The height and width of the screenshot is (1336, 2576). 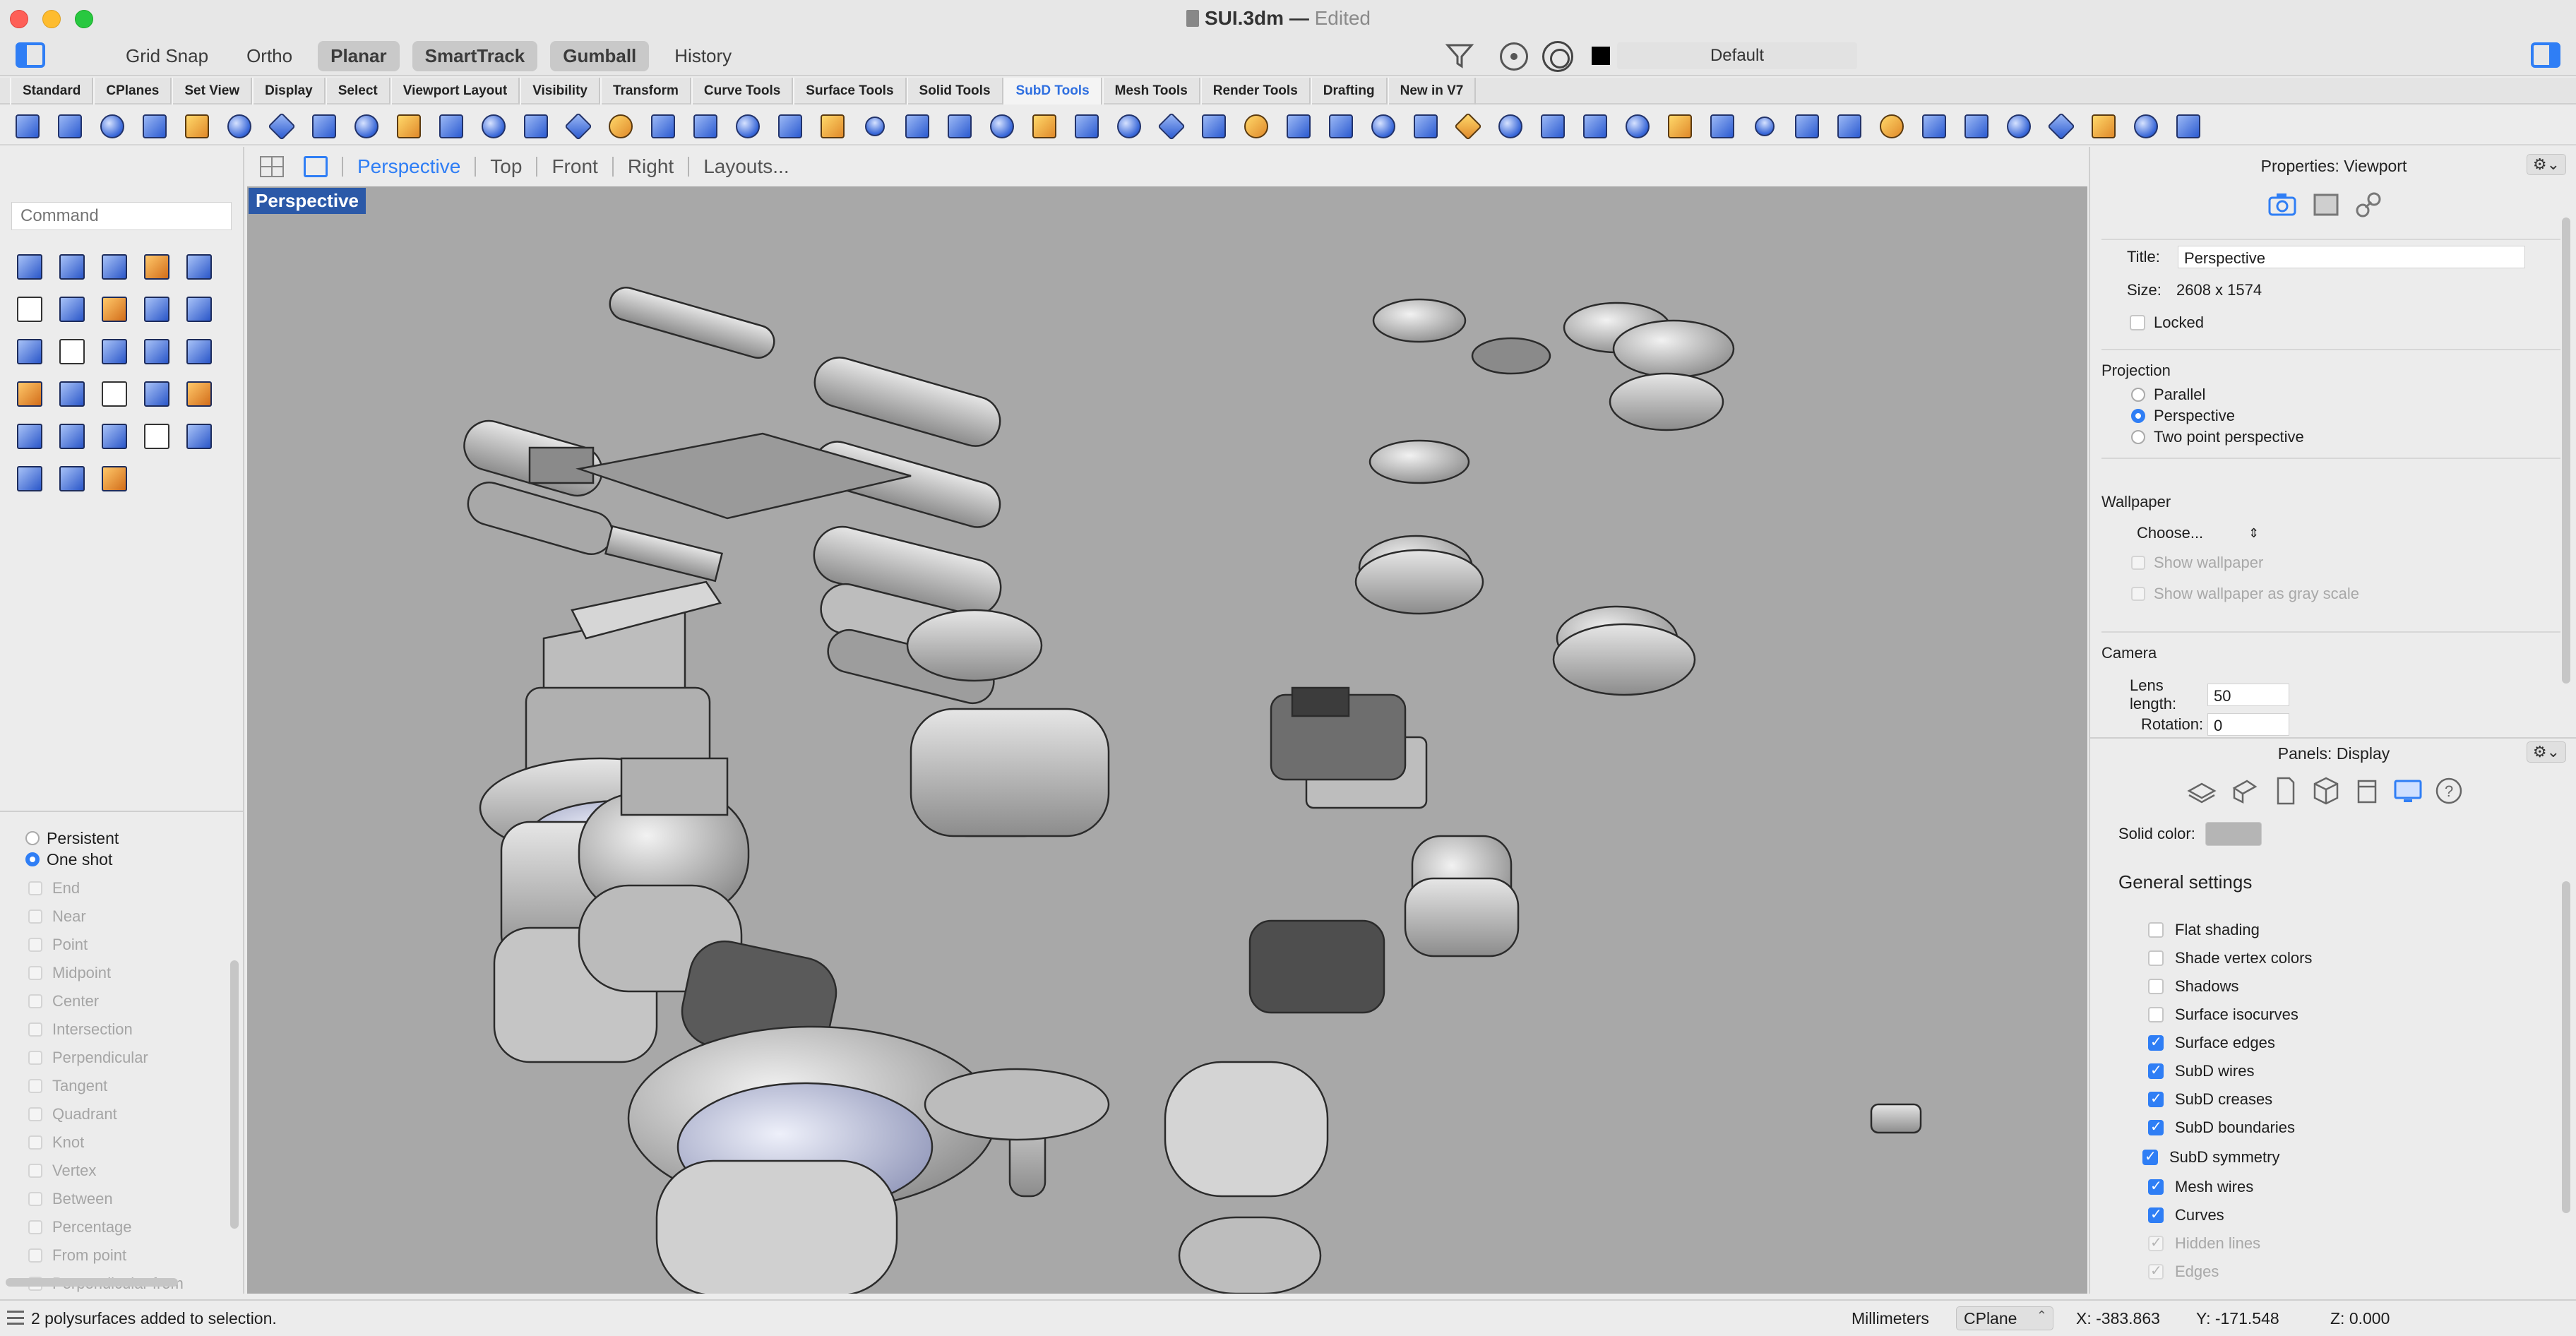 I want to click on display-option-row: Surface edges, so click(x=2211, y=1042).